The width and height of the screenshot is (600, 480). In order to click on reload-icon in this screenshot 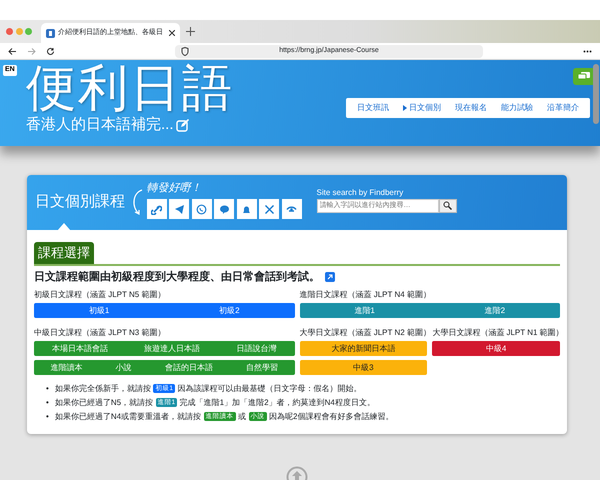, I will do `click(50, 51)`.